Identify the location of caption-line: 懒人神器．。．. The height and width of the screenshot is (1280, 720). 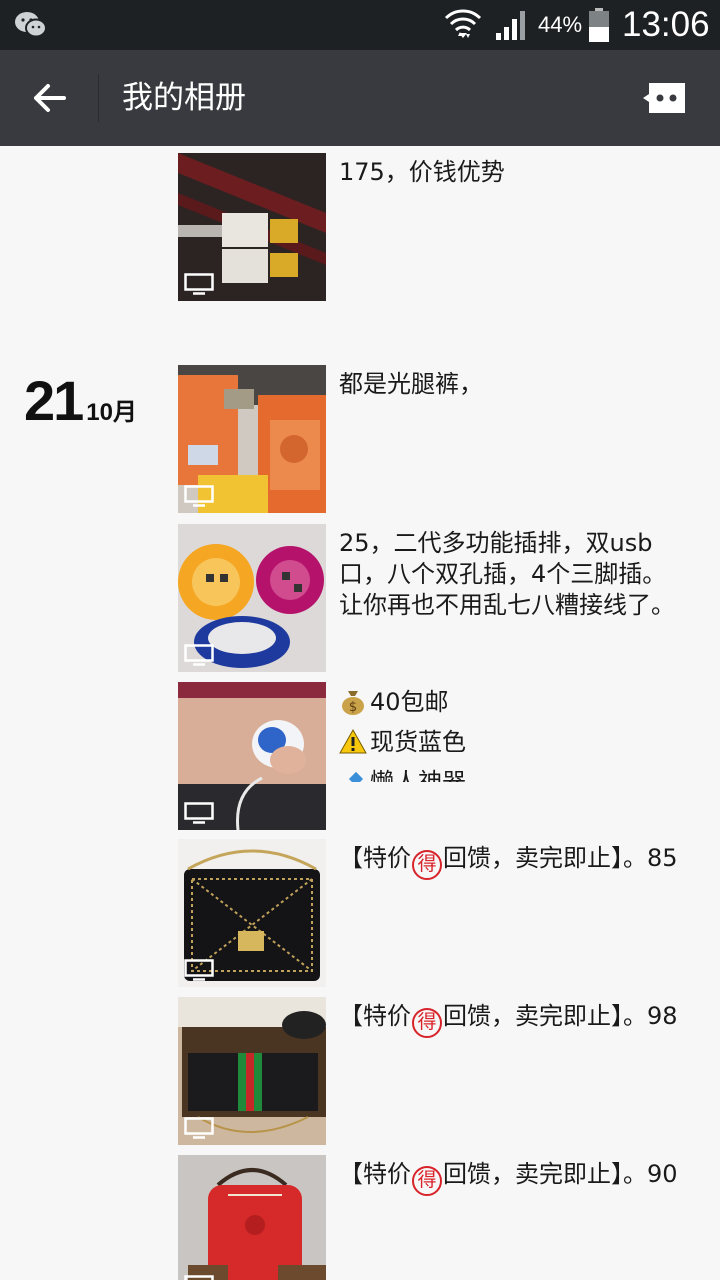
(509, 772).